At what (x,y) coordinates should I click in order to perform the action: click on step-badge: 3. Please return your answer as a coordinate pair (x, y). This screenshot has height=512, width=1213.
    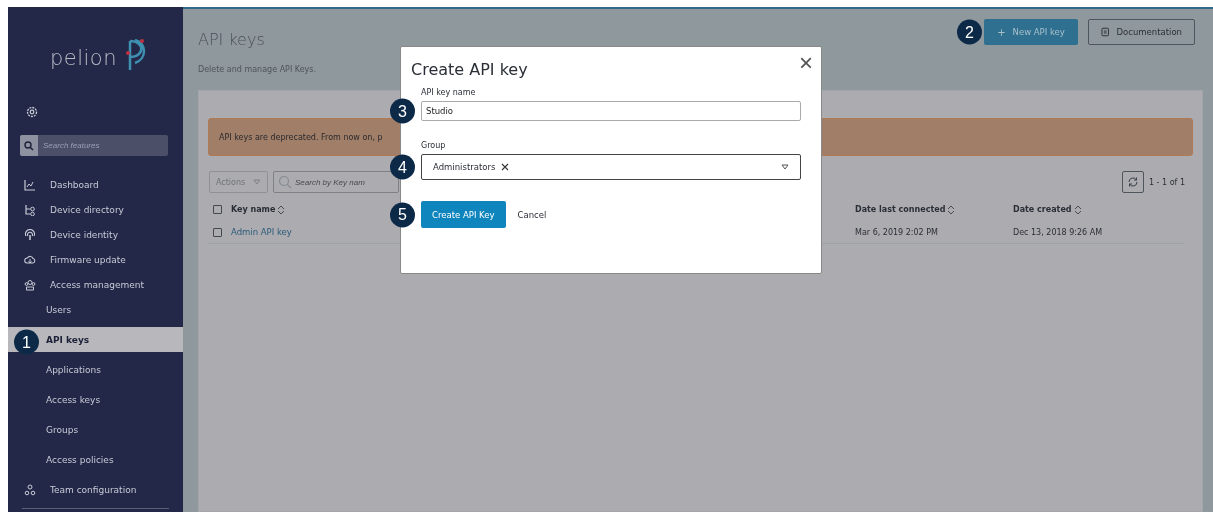
    Looking at the image, I should click on (402, 111).